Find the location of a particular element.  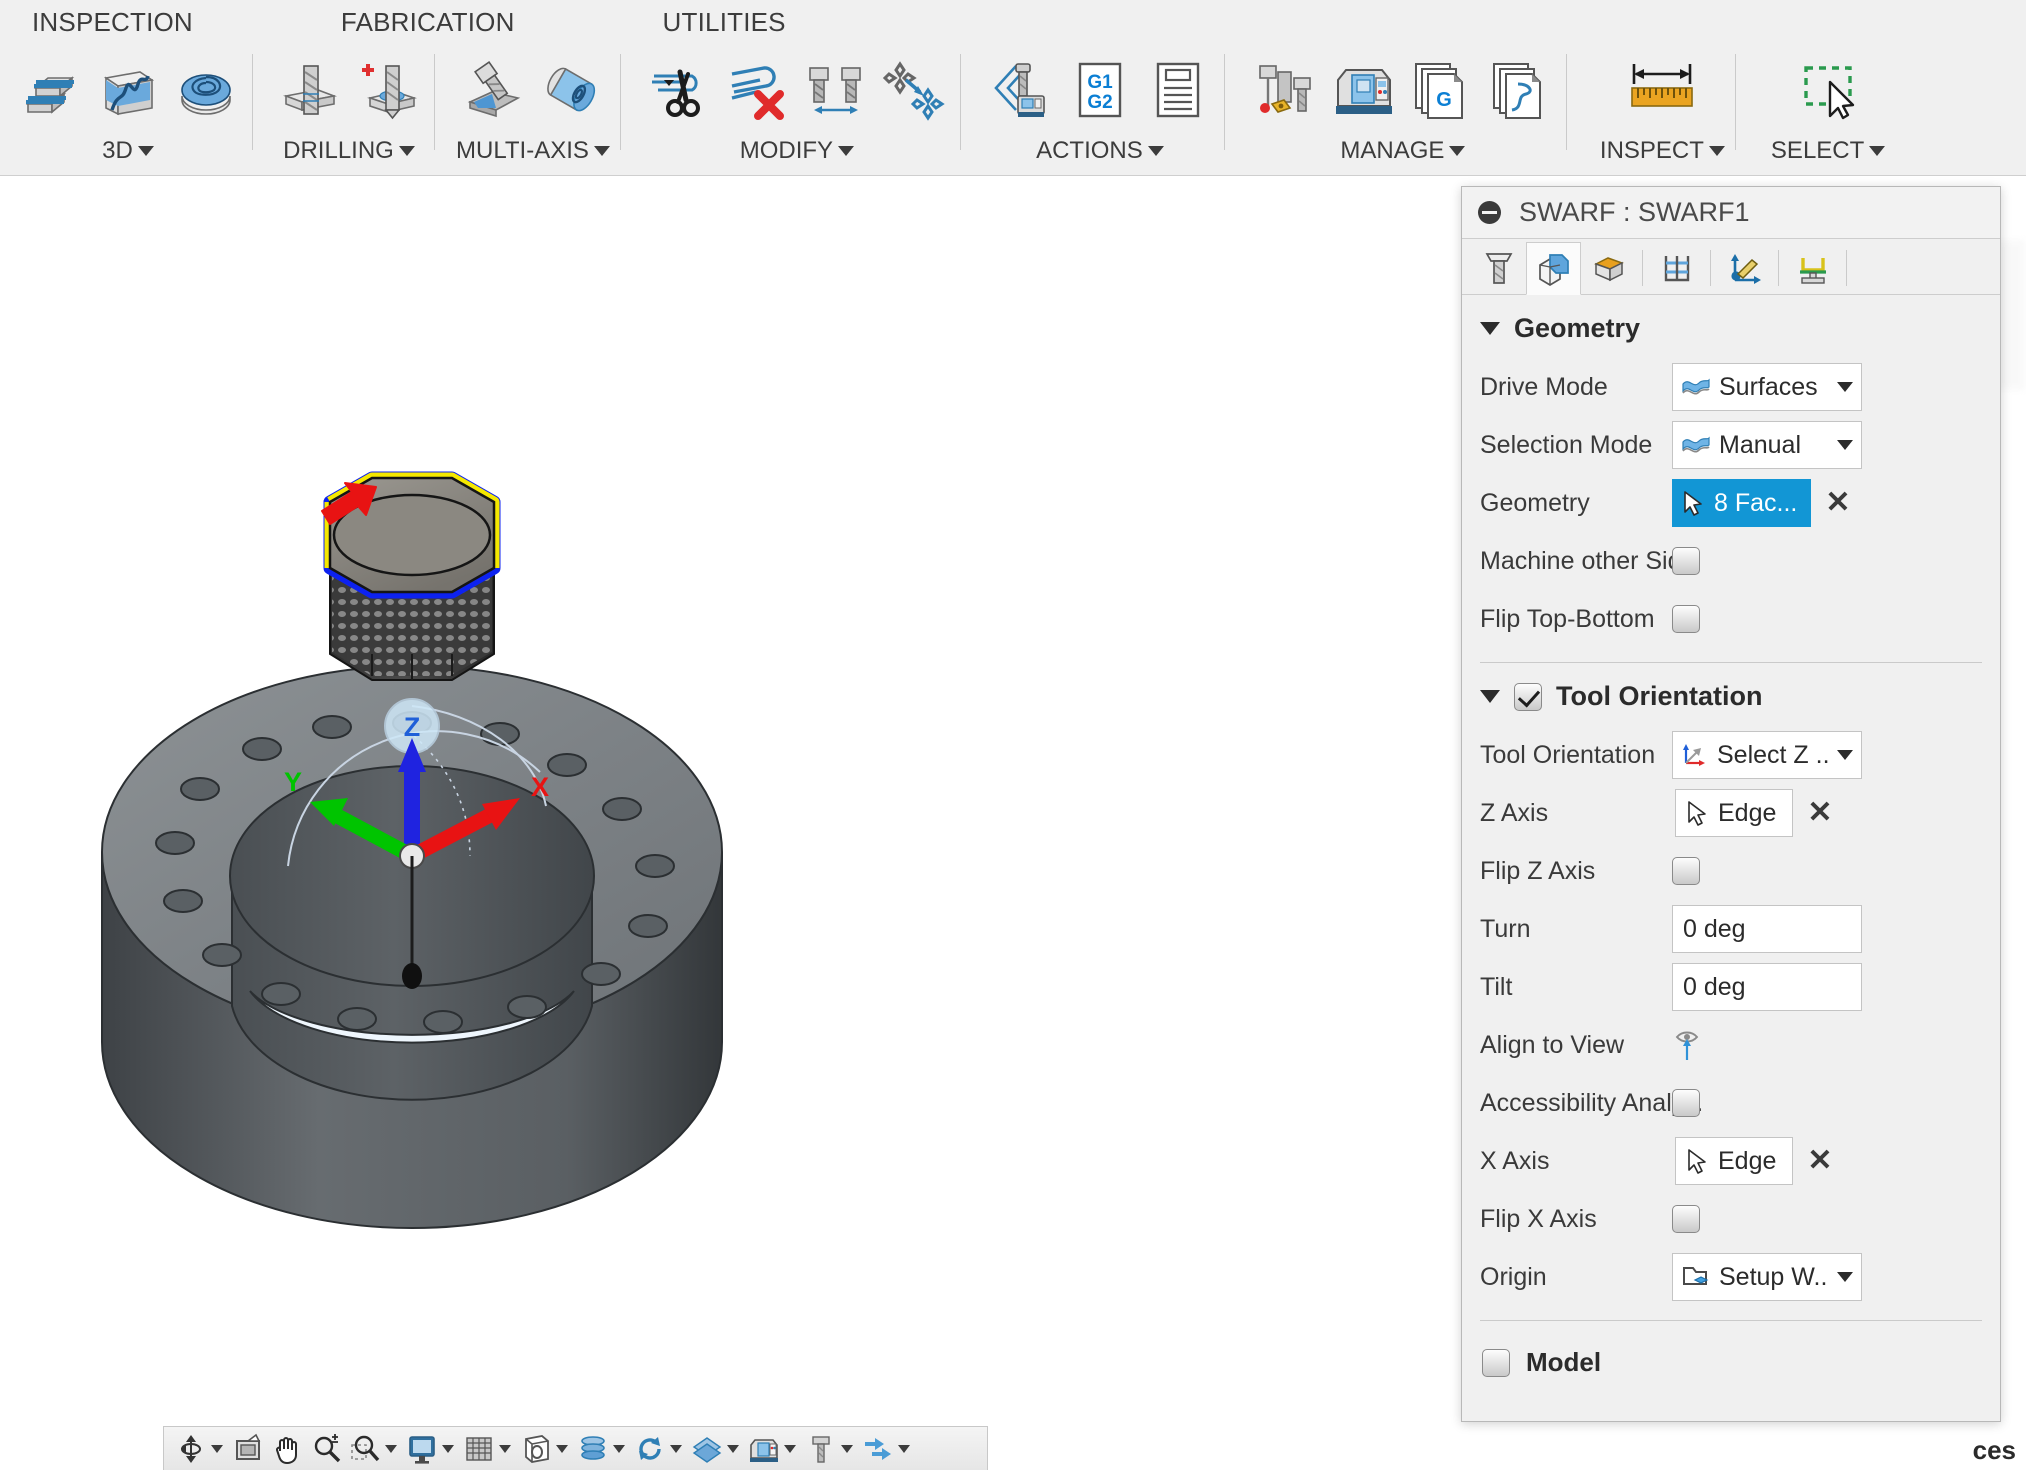

template-library-button is located at coordinates (1520, 90).